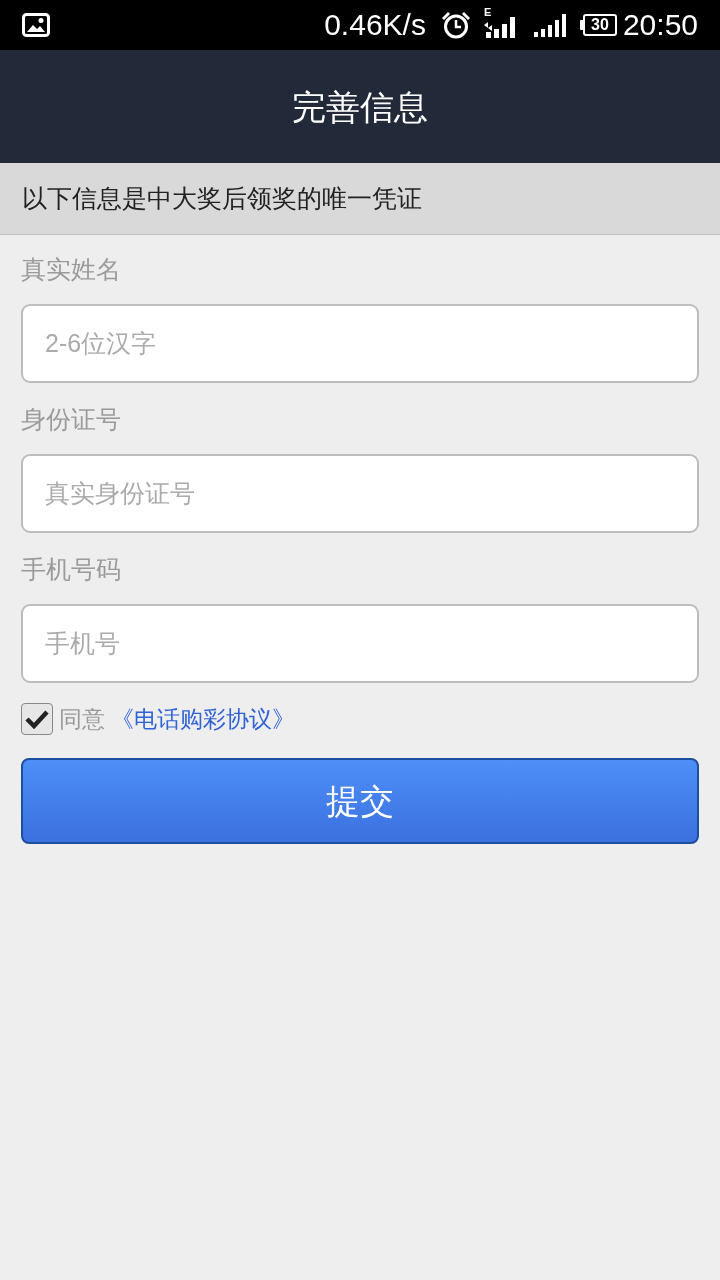 The image size is (720, 1280). I want to click on input-field: 2-6位汉字, so click(360, 343).